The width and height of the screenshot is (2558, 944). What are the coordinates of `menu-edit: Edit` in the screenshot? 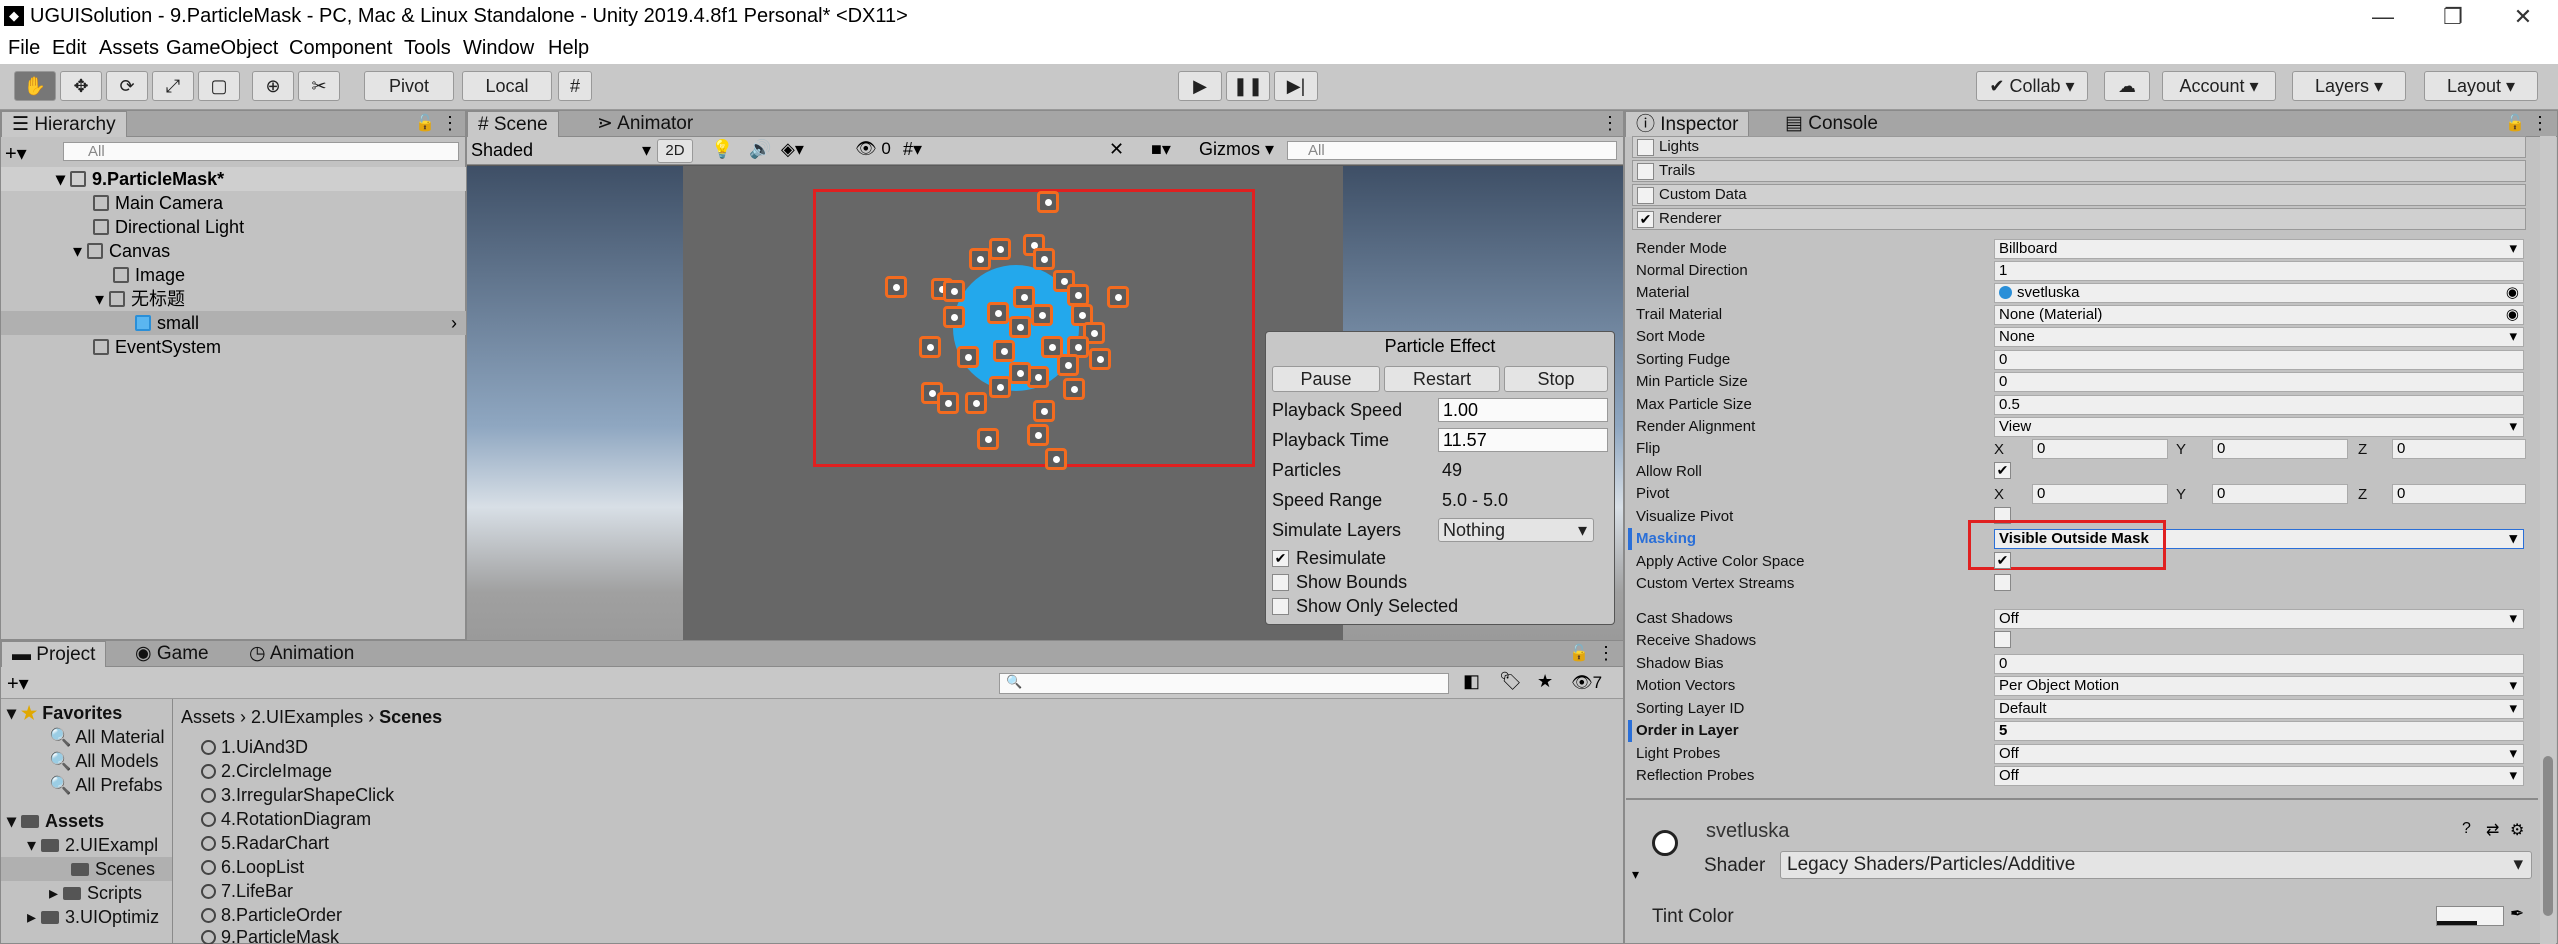 It's located at (69, 48).